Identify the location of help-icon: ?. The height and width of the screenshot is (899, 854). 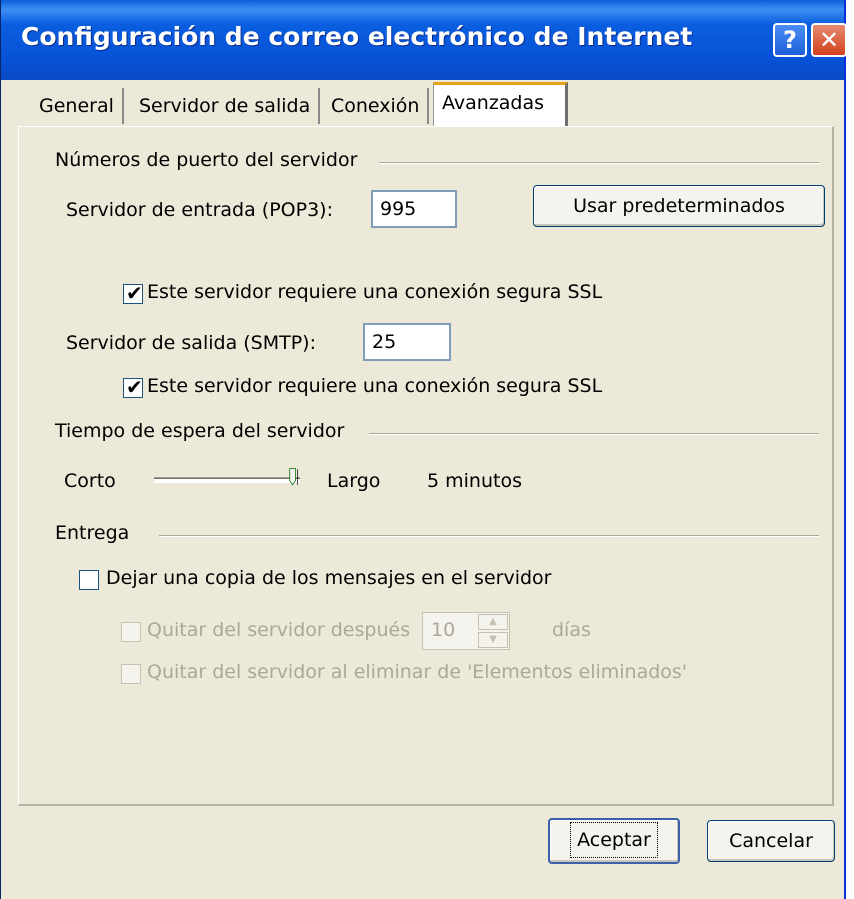
(790, 40).